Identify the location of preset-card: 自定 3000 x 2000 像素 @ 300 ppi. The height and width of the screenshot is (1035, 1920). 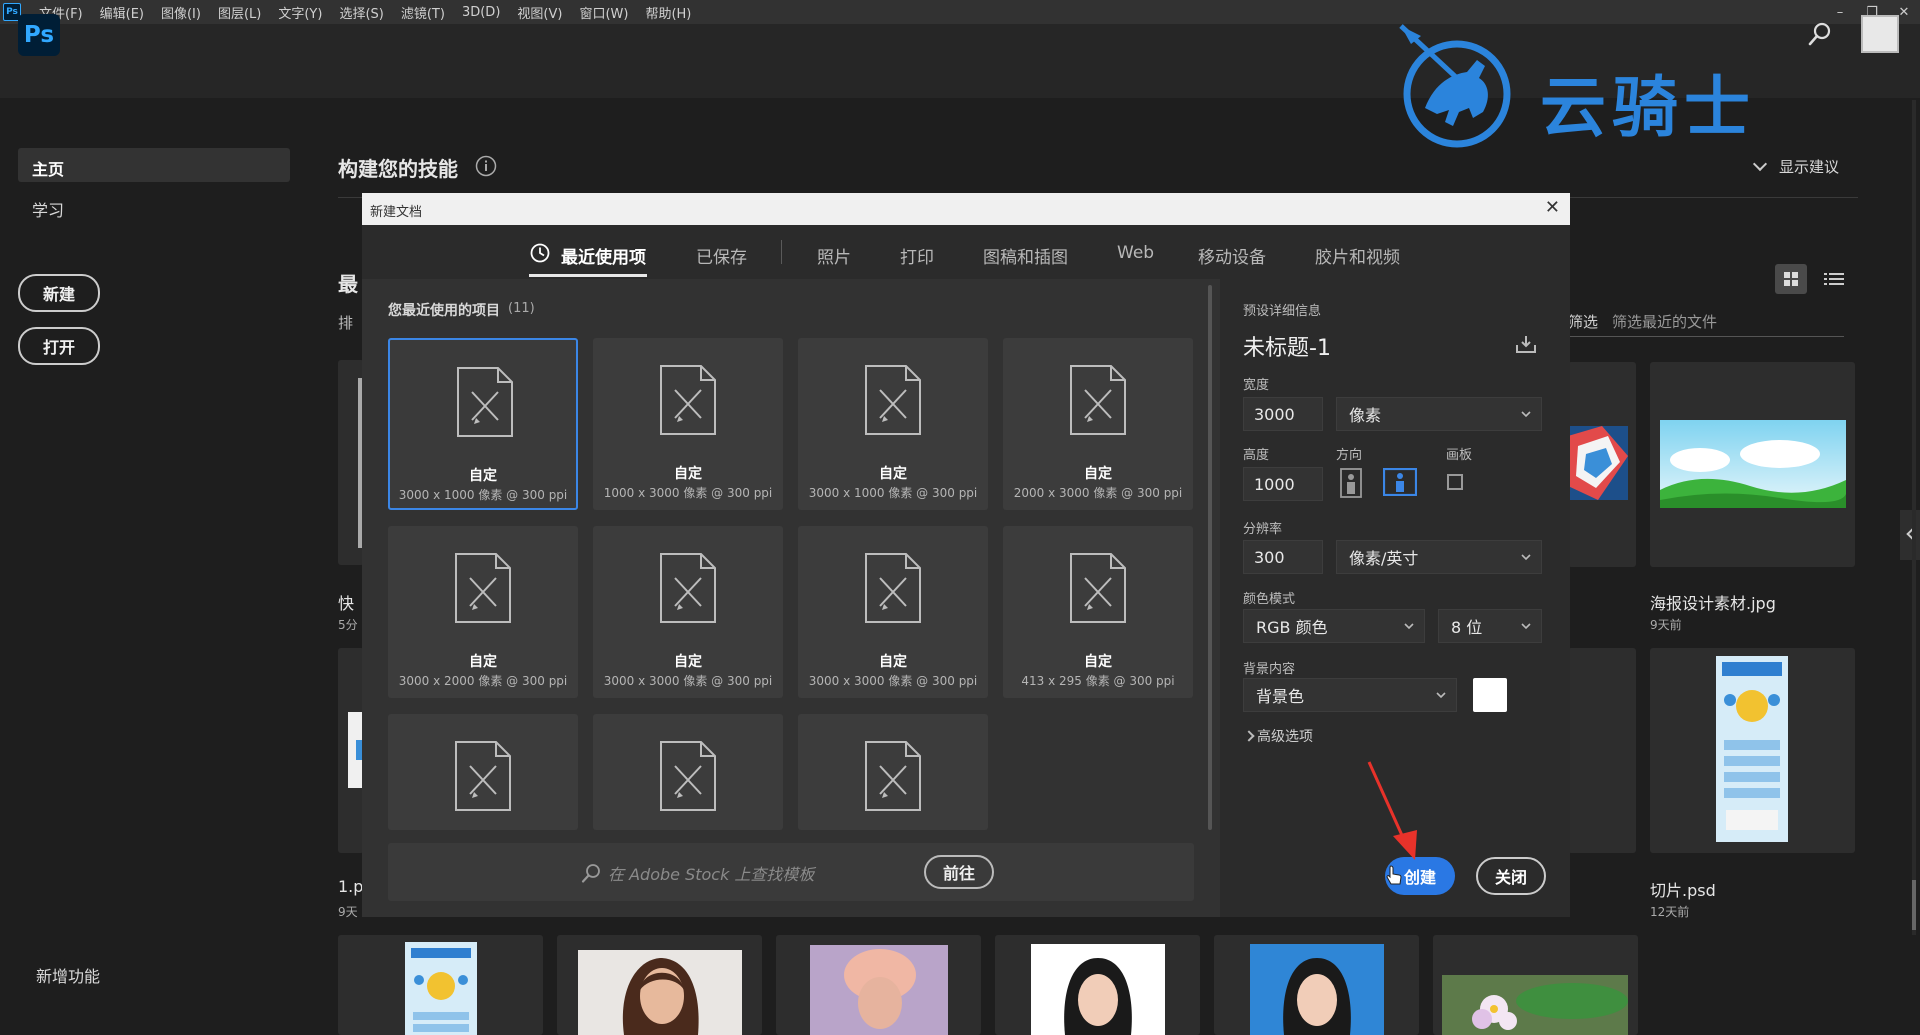
(483, 612).